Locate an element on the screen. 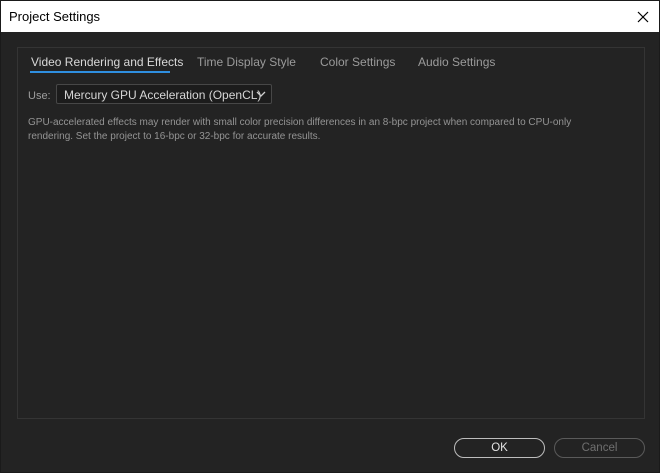 The image size is (660, 473). renderer-dropdown: Mercury GPU Acceleration (OpenCL) is located at coordinates (164, 94).